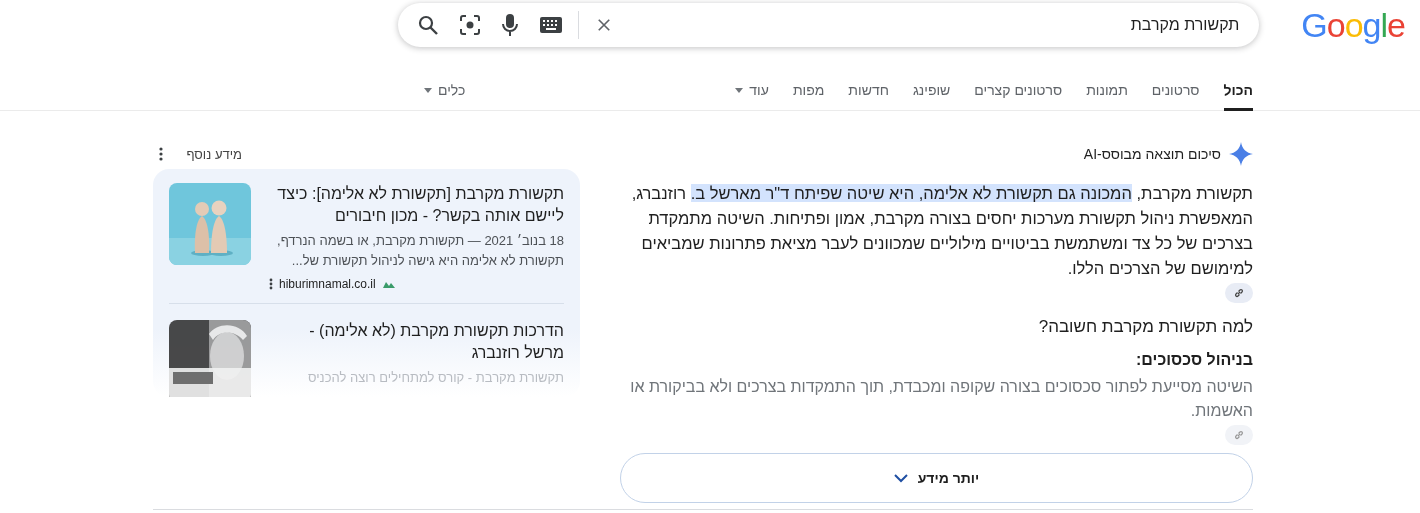  Describe the element at coordinates (1107, 91) in the screenshot. I see `tab: תמונות` at that location.